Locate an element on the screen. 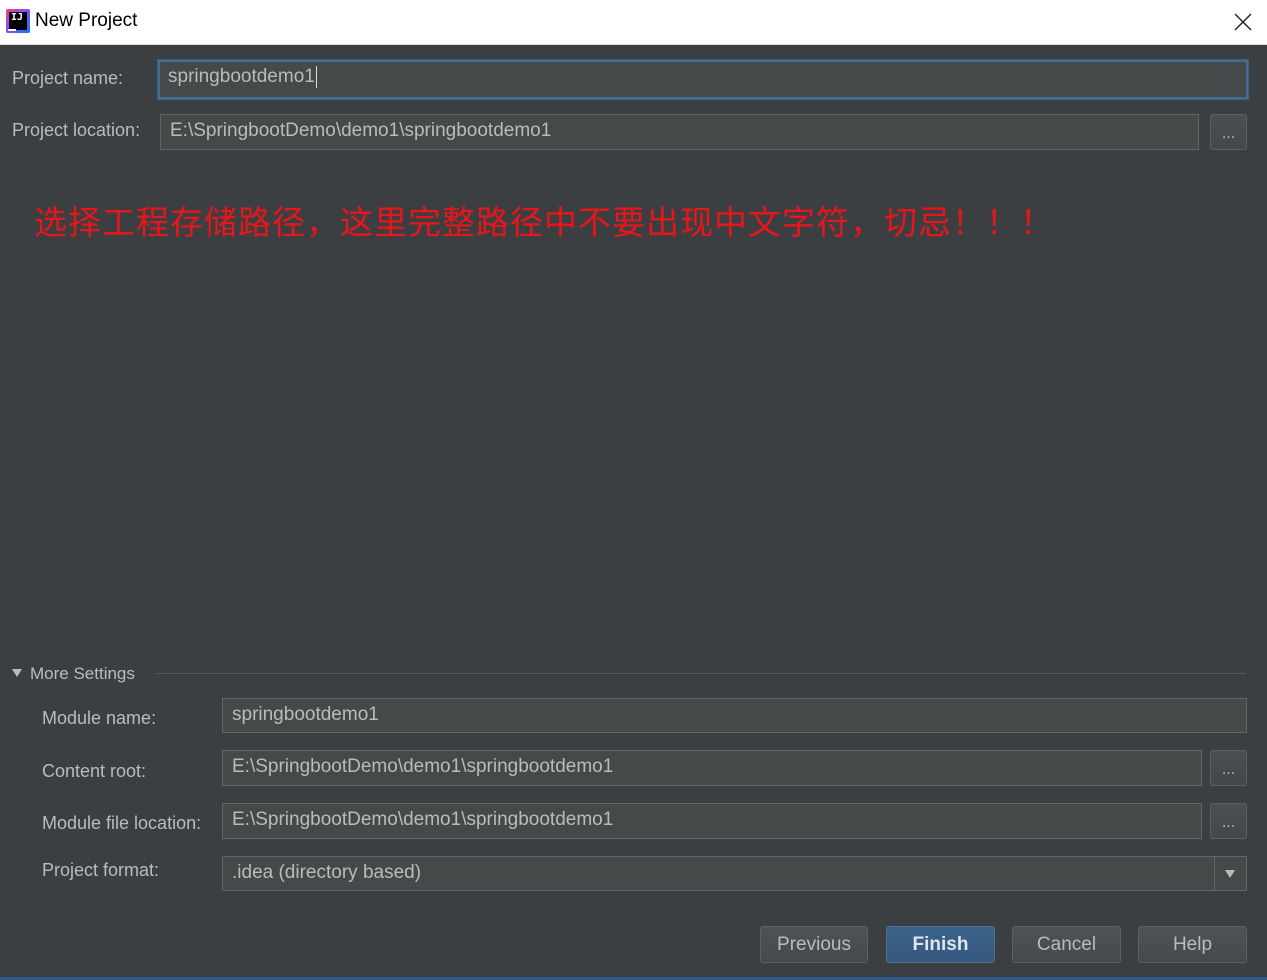 The width and height of the screenshot is (1267, 980). close-icon is located at coordinates (1243, 22).